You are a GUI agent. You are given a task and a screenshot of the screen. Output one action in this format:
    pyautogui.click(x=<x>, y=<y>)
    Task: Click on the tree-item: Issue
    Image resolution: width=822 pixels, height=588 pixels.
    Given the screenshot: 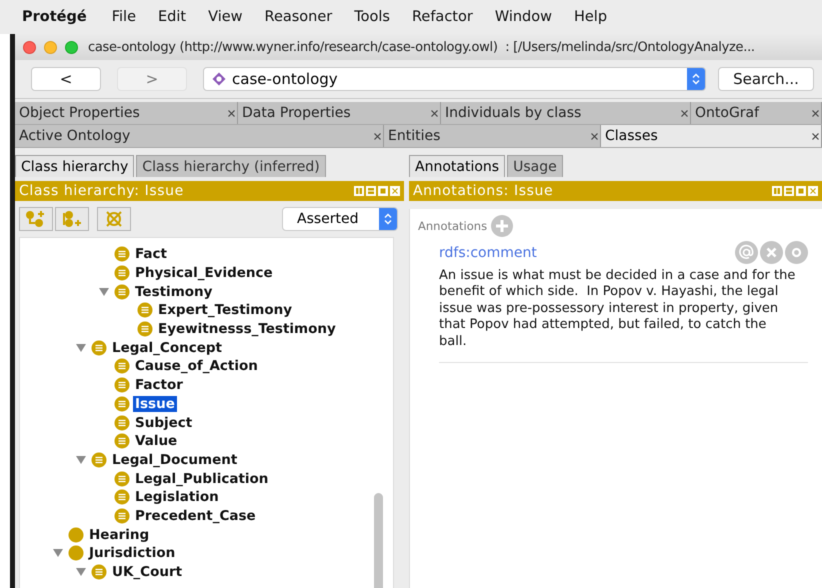 What is the action you would take?
    pyautogui.click(x=155, y=404)
    